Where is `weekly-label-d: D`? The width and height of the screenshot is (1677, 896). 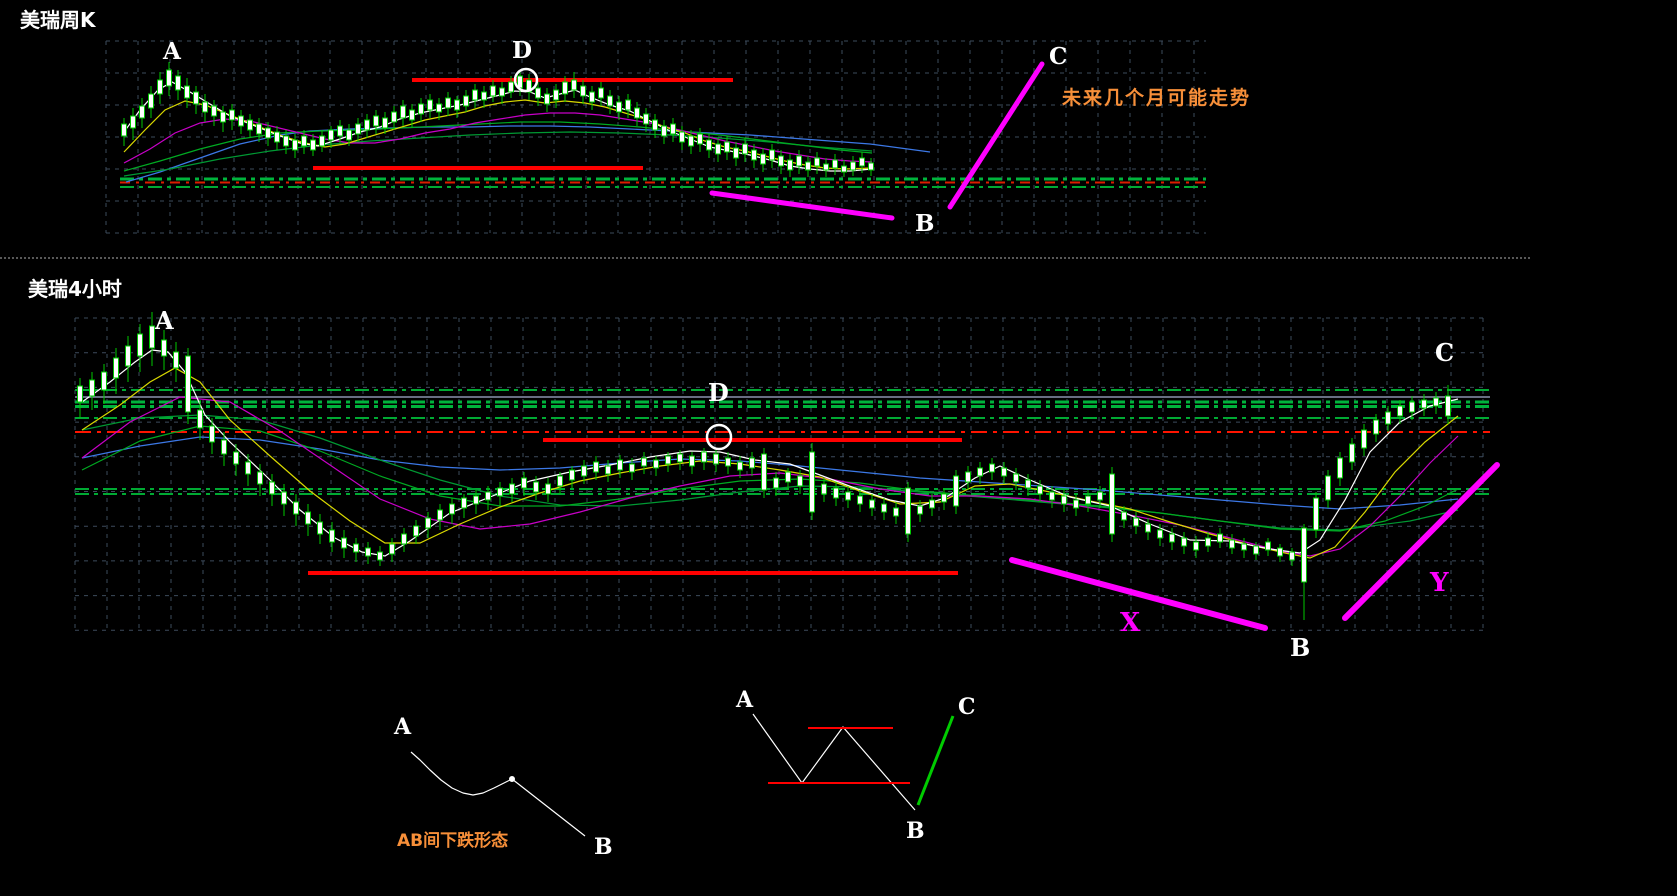
weekly-label-d: D is located at coordinates (522, 50).